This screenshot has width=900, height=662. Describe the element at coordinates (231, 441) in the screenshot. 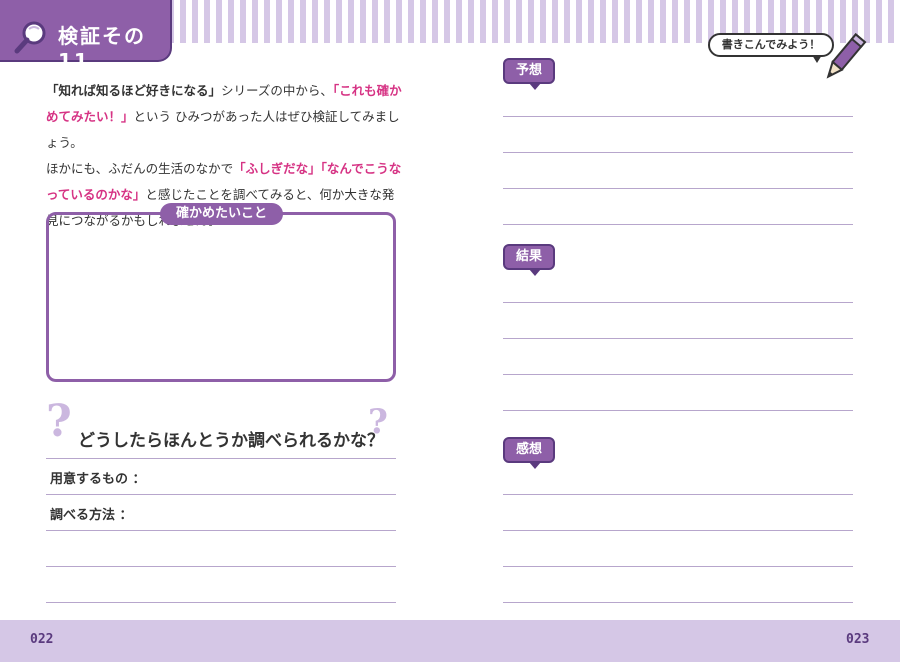

I see `question-heading: どうしたらほんとうか調べられるかな？` at that location.